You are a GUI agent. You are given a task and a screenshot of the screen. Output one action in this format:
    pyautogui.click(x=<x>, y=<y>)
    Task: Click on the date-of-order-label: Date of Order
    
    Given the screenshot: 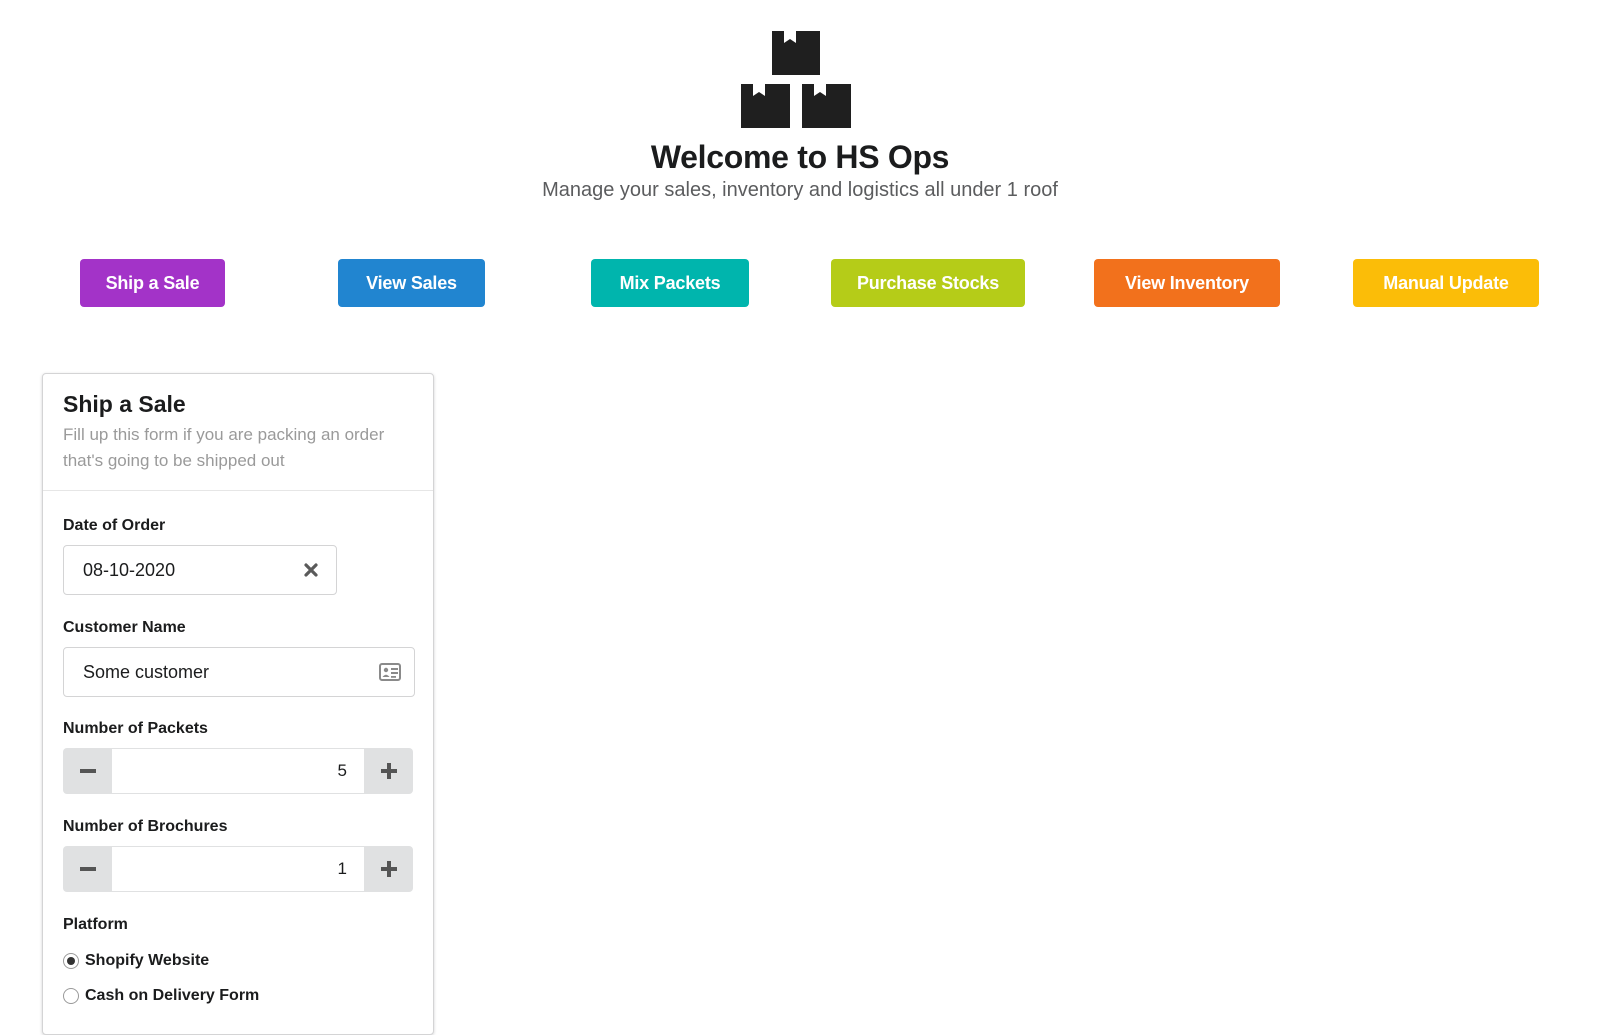 What is the action you would take?
    pyautogui.click(x=114, y=525)
    